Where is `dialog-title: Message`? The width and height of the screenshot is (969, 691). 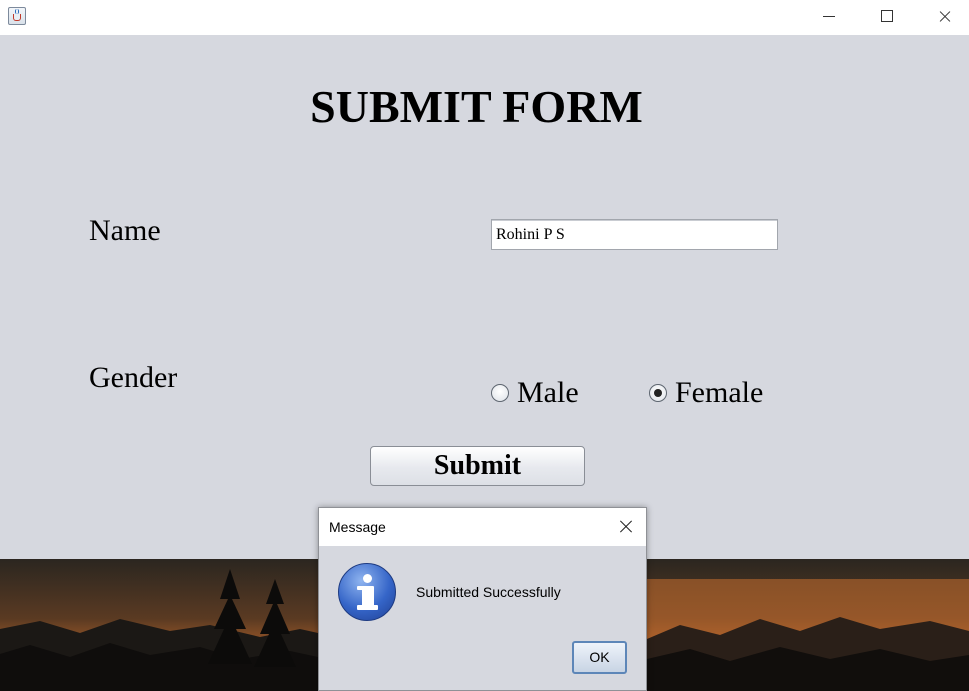
dialog-title: Message is located at coordinates (357, 527).